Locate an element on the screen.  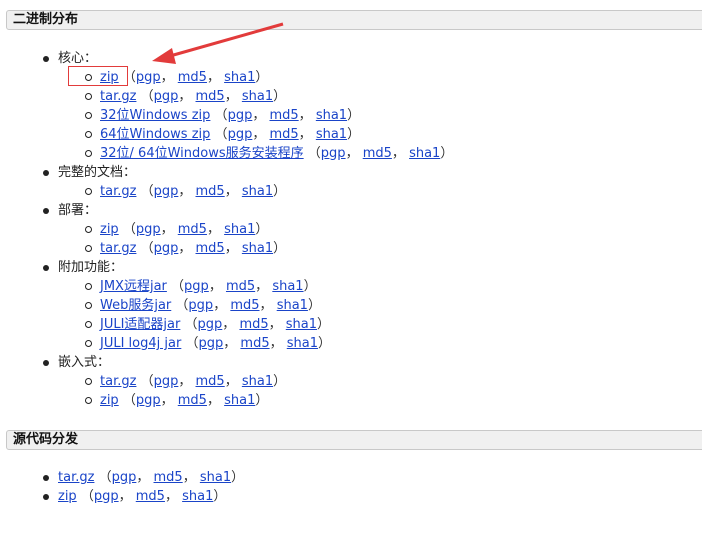
annotation-arrow-icon is located at coordinates (218, 43).